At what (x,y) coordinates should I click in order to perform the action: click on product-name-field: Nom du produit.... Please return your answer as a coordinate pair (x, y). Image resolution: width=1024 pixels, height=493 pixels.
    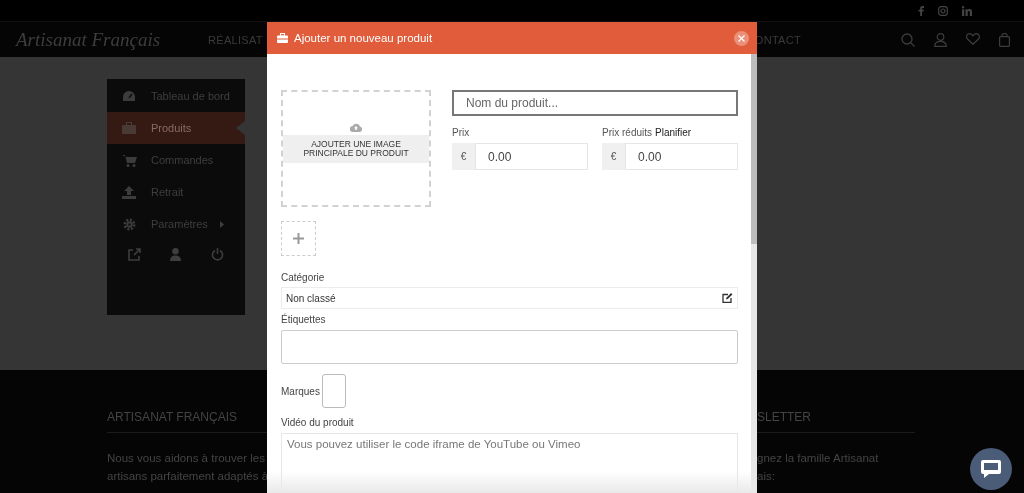
    Looking at the image, I should click on (595, 103).